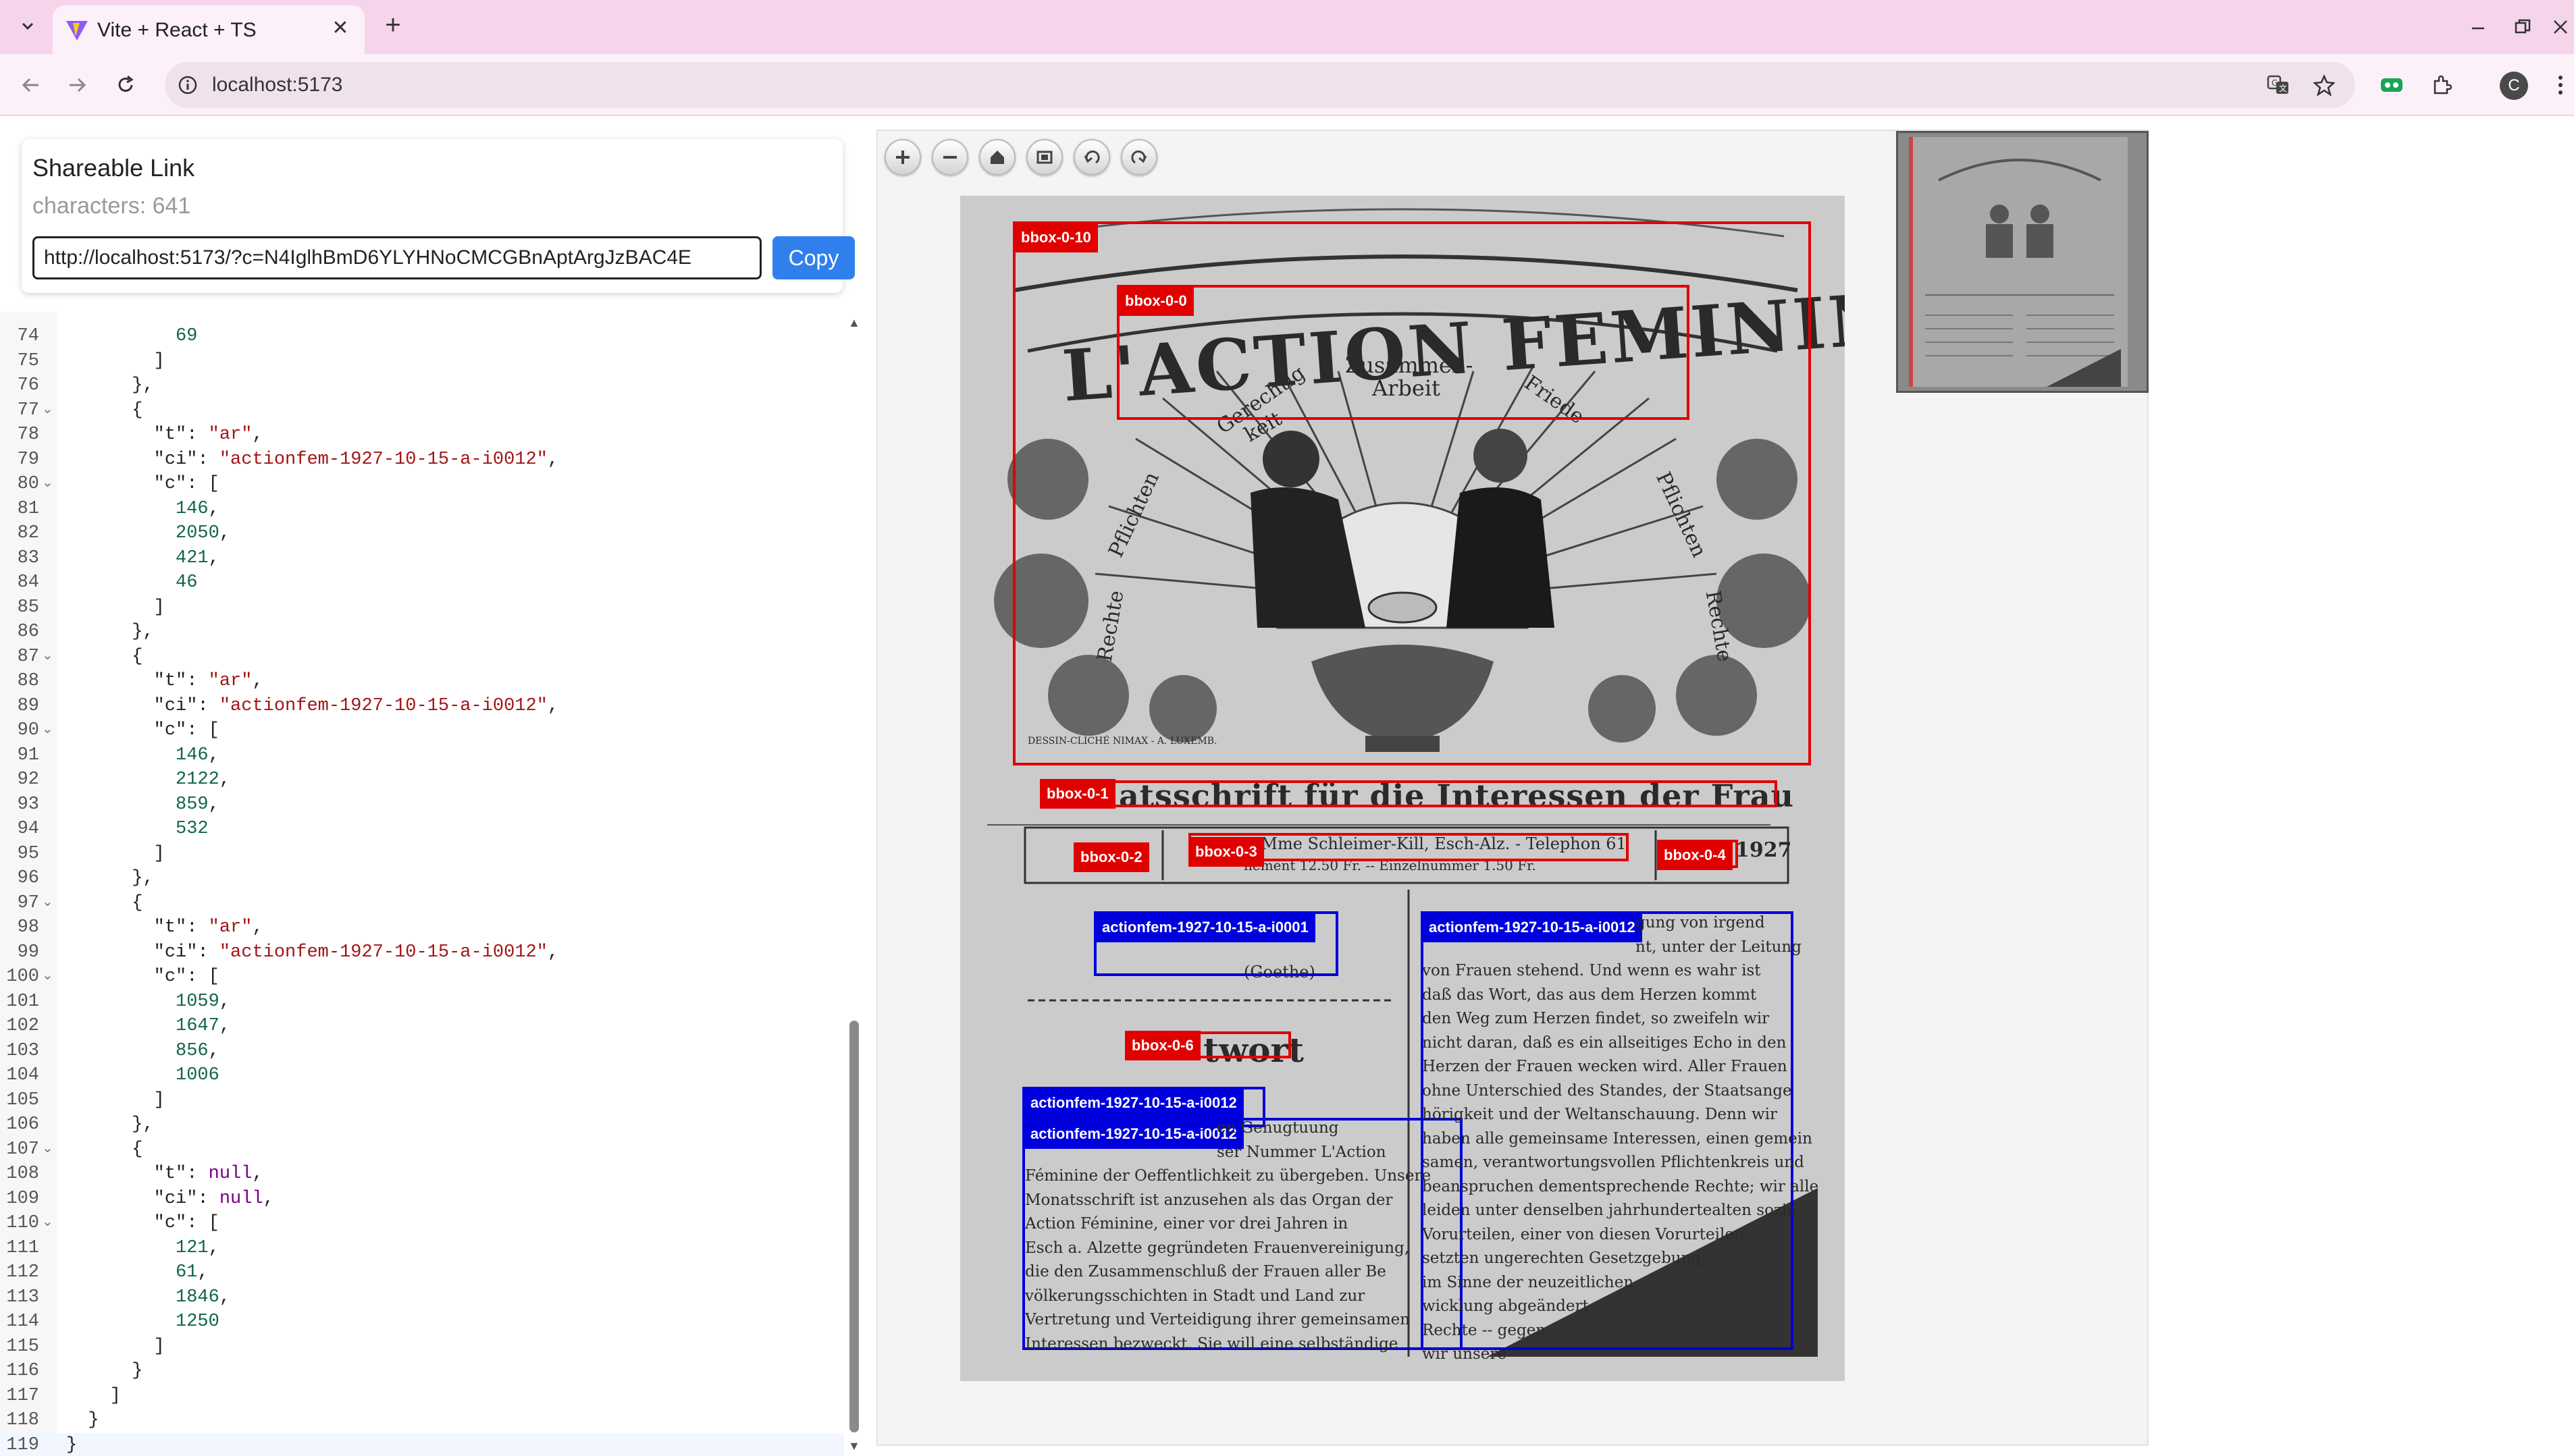  Describe the element at coordinates (422, 804) in the screenshot. I see `code-line: 93 859,` at that location.